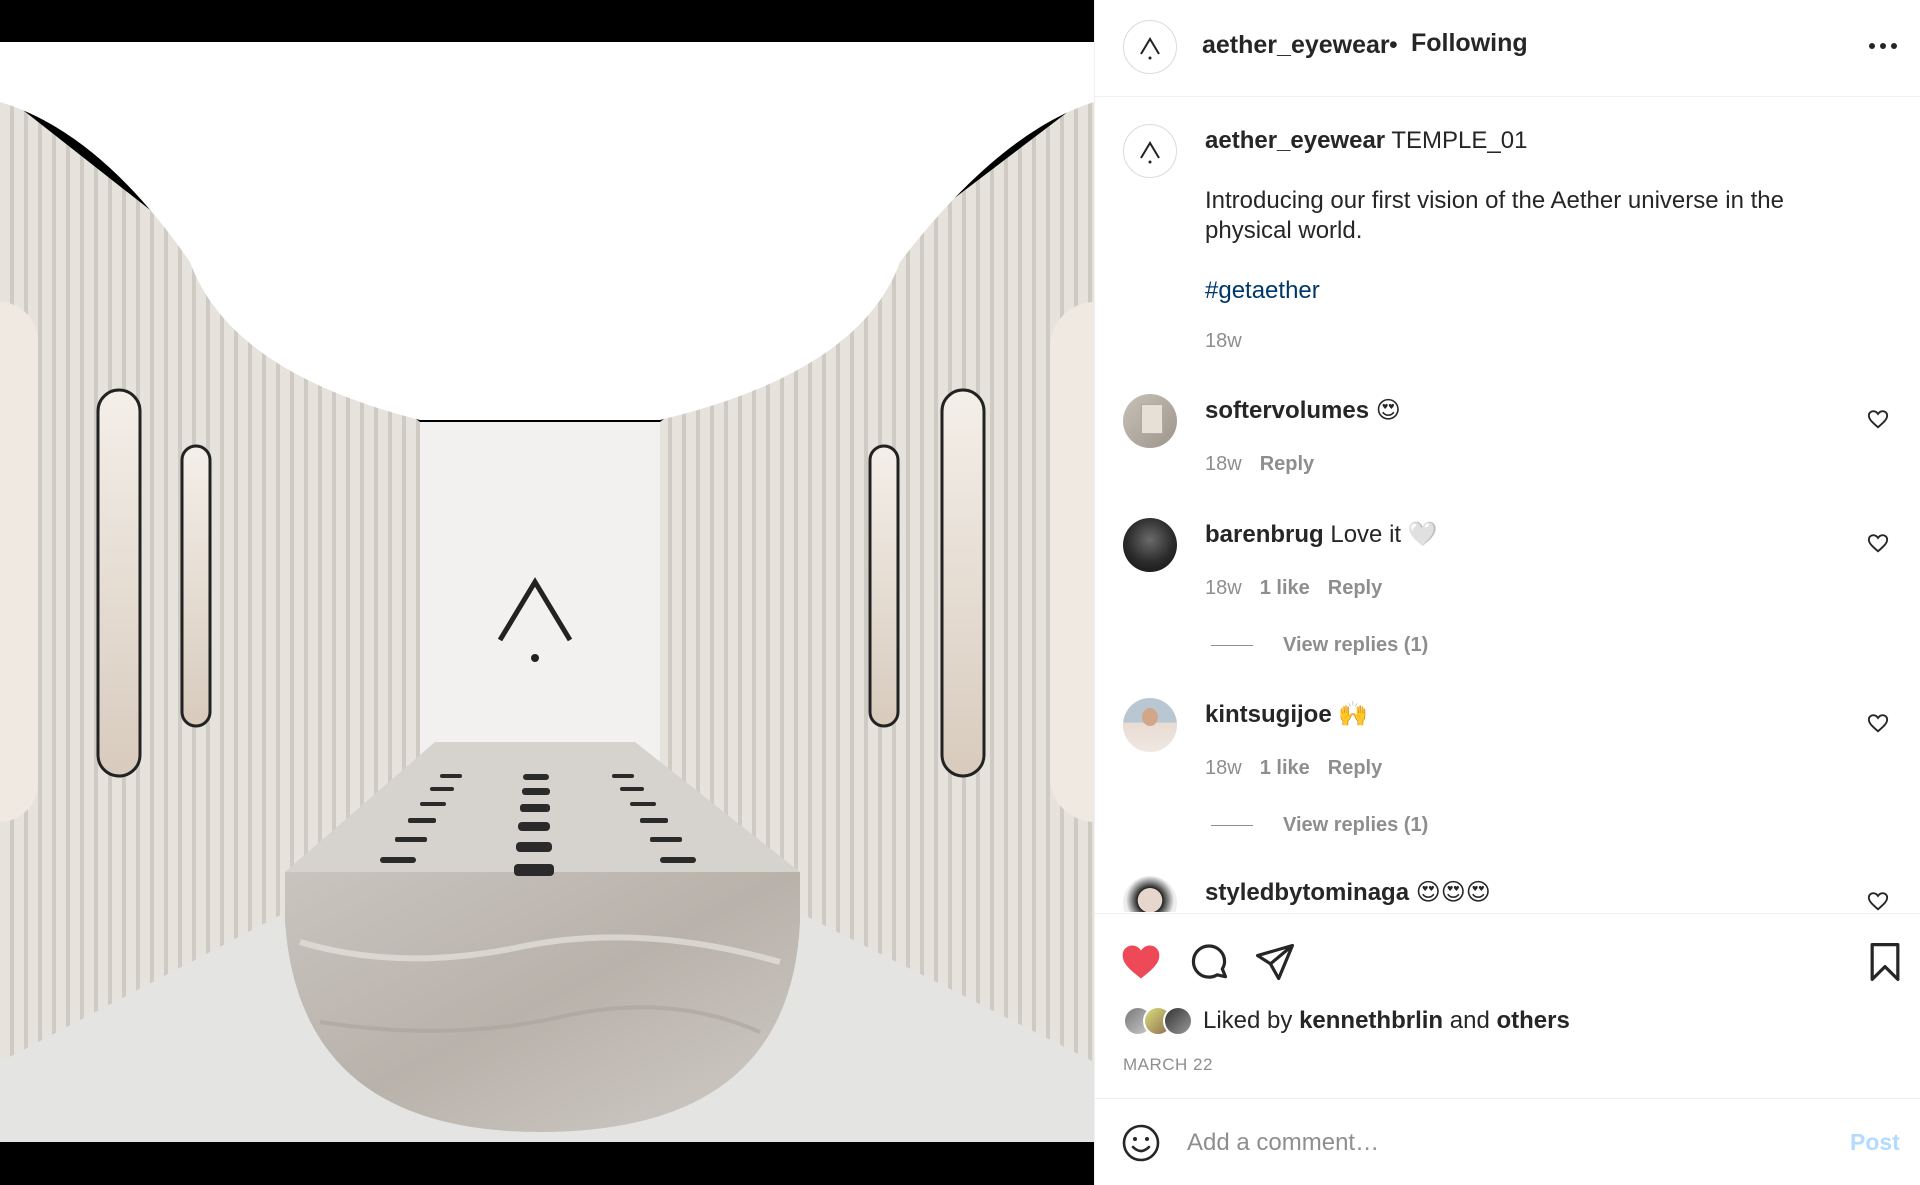 This screenshot has width=1920, height=1185. I want to click on liked-by-user: kennethbrlin, so click(1371, 1020).